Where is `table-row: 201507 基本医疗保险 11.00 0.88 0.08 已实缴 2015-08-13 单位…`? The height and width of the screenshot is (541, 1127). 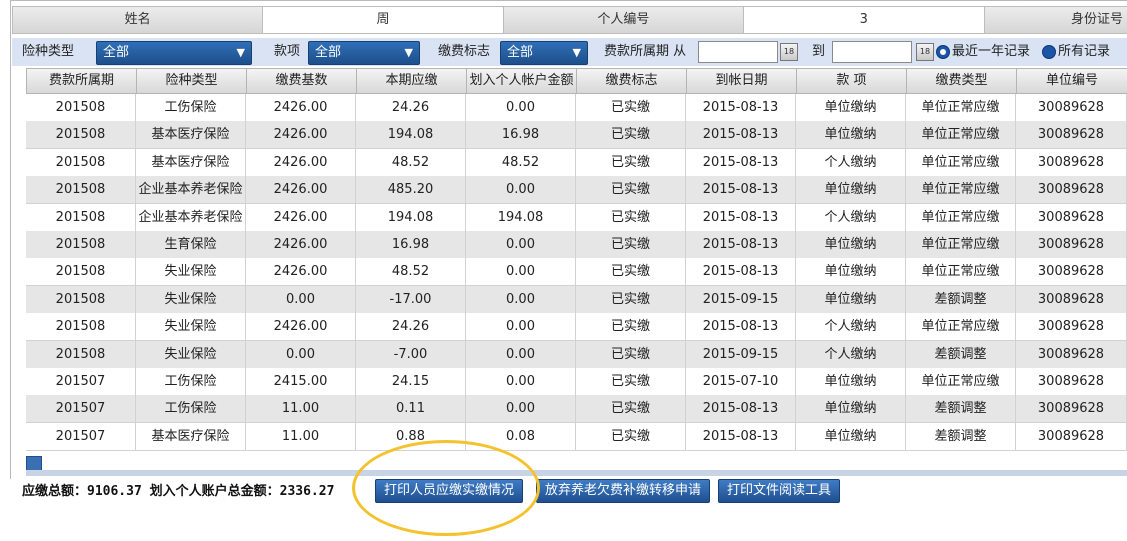
table-row: 201507 基本医疗保险 11.00 0.88 0.08 已实缴 2015-08-13 单位… is located at coordinates (576, 436).